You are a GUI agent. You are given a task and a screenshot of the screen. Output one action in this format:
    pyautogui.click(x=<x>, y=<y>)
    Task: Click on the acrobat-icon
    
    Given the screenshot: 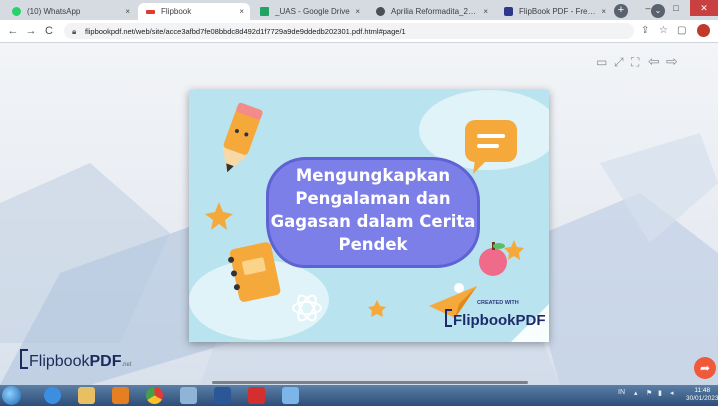 What is the action you would take?
    pyautogui.click(x=256, y=395)
    